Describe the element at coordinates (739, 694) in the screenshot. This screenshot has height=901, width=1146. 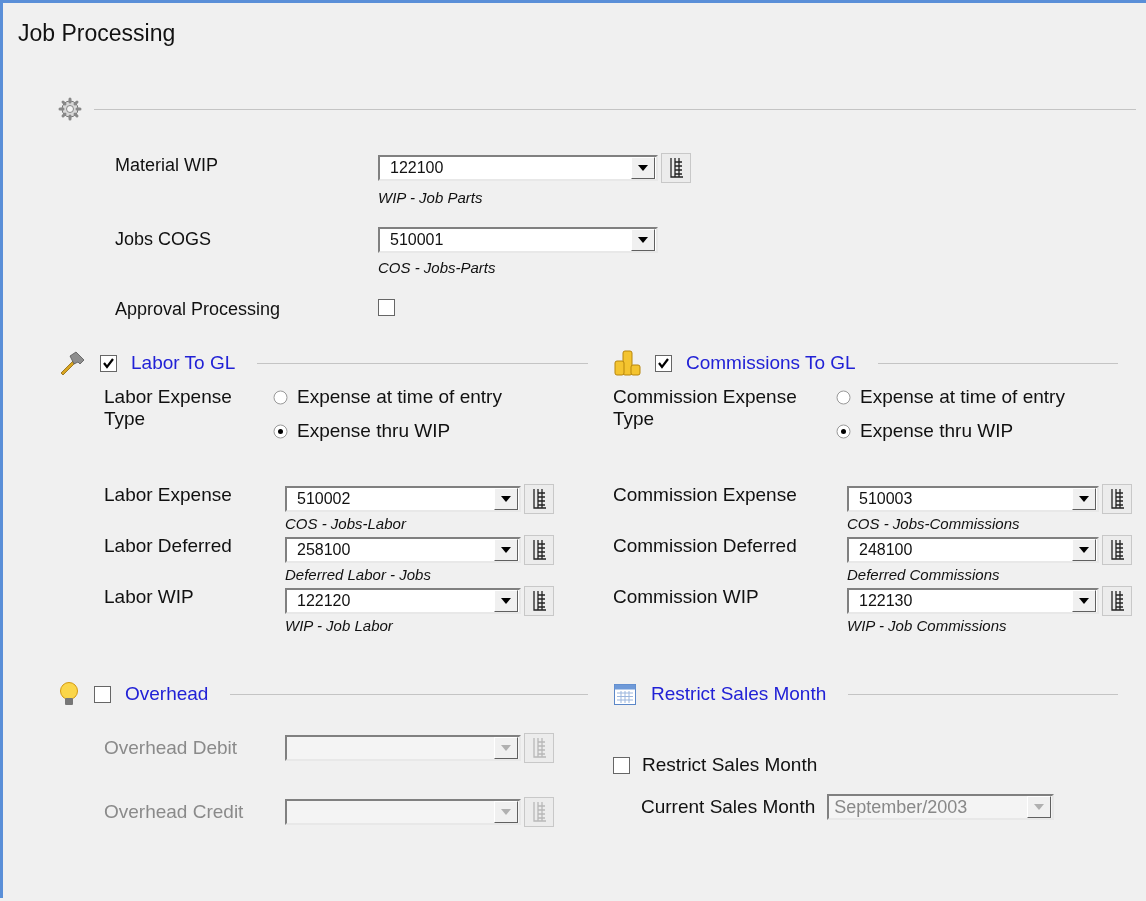
I see `section-title: Restrict Sales Month` at that location.